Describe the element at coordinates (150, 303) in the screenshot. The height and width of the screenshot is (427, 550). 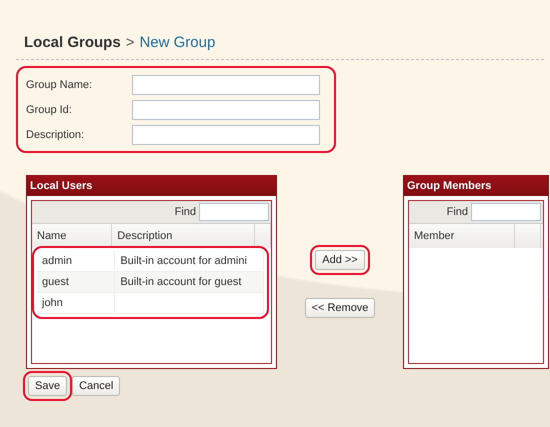
I see `table-row: john` at that location.